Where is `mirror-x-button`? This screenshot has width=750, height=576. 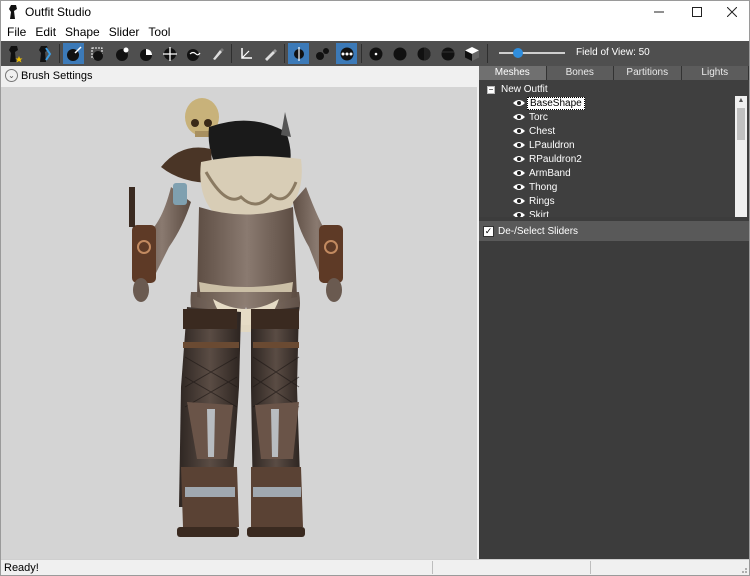 mirror-x-button is located at coordinates (298, 53).